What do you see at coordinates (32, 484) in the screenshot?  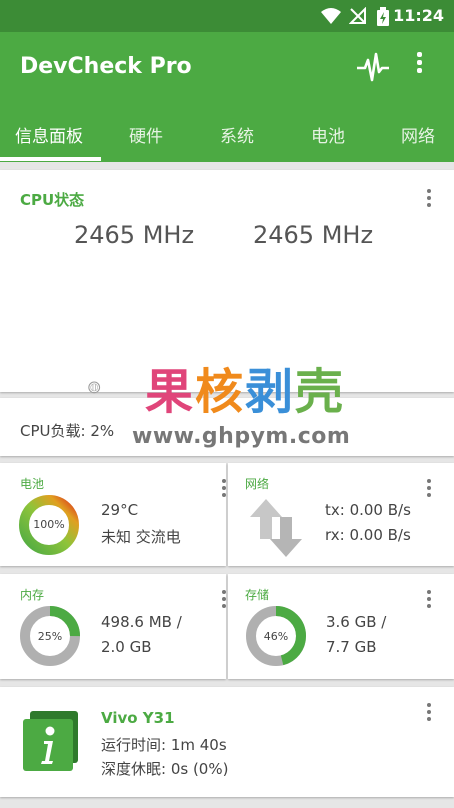 I see `battery-title: 电池` at bounding box center [32, 484].